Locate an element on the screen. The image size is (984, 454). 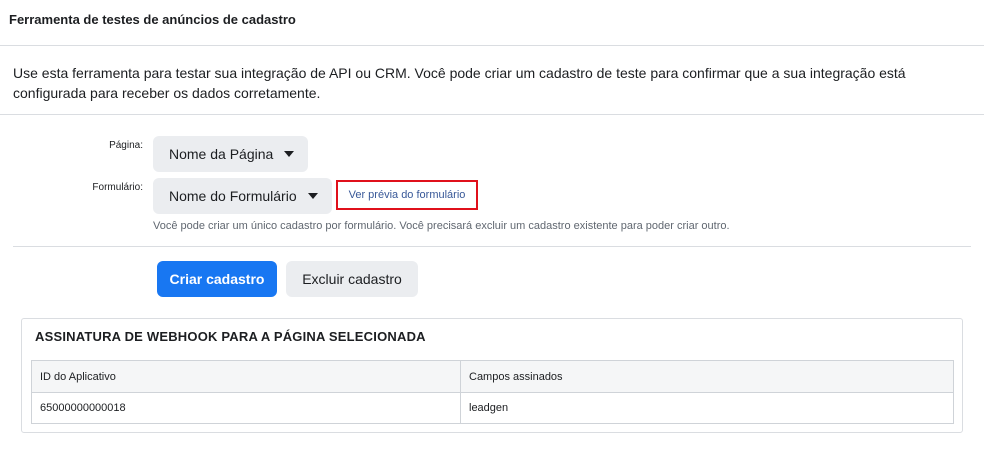
table-row: 65000000000018 leadgen is located at coordinates (492, 408).